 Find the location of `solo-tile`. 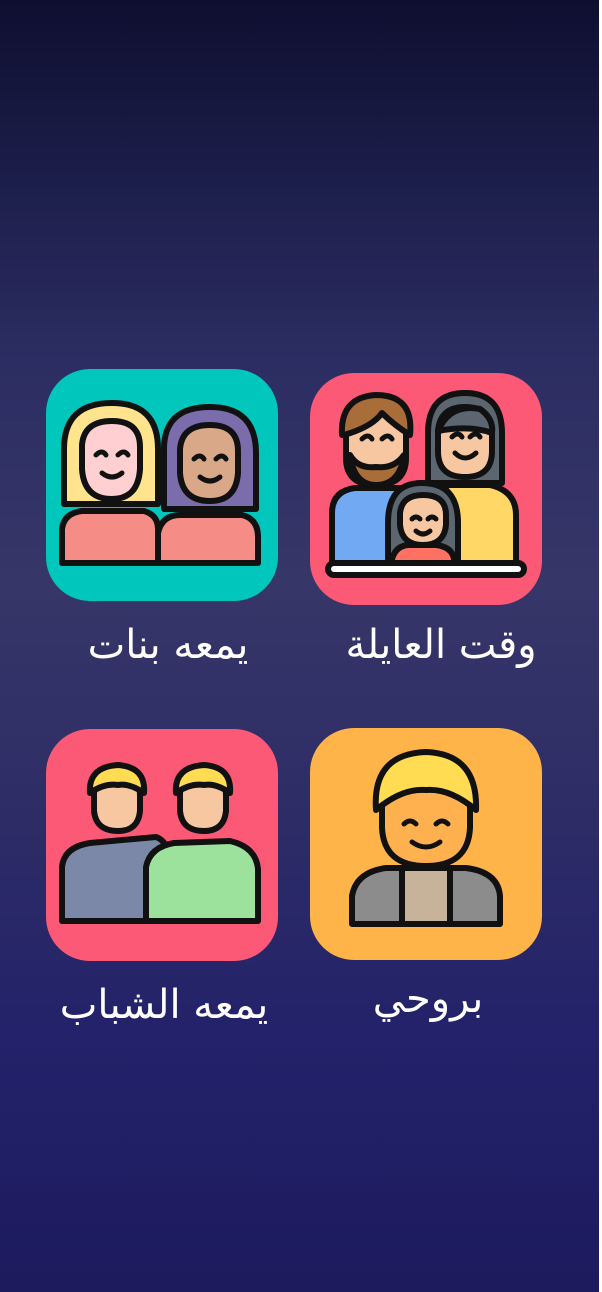

solo-tile is located at coordinates (426, 844).